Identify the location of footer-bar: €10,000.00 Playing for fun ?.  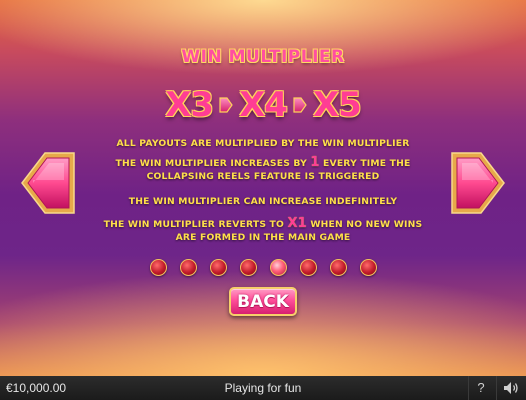
(263, 388).